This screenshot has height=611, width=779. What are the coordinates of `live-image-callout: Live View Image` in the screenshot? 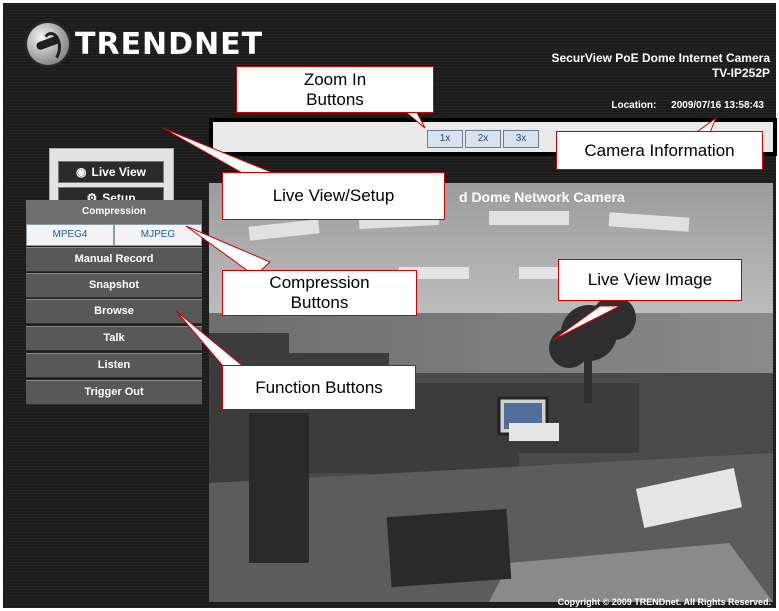 It's located at (650, 280).